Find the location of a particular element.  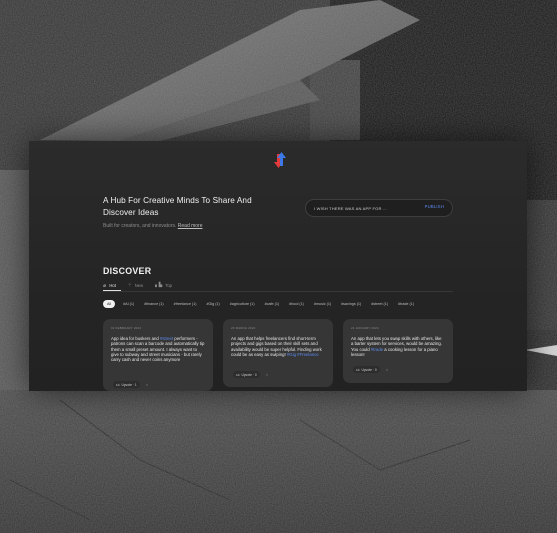

hashtag-link: #street is located at coordinates (166, 338).